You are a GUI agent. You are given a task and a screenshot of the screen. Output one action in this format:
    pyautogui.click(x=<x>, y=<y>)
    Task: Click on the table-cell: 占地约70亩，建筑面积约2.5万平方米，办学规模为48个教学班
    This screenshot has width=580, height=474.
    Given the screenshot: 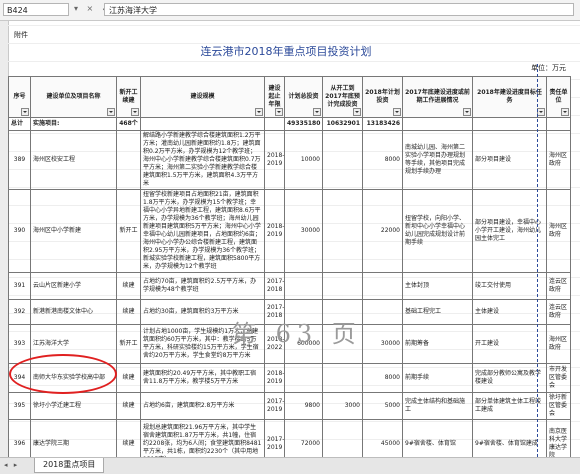 What is the action you would take?
    pyautogui.click(x=202, y=286)
    